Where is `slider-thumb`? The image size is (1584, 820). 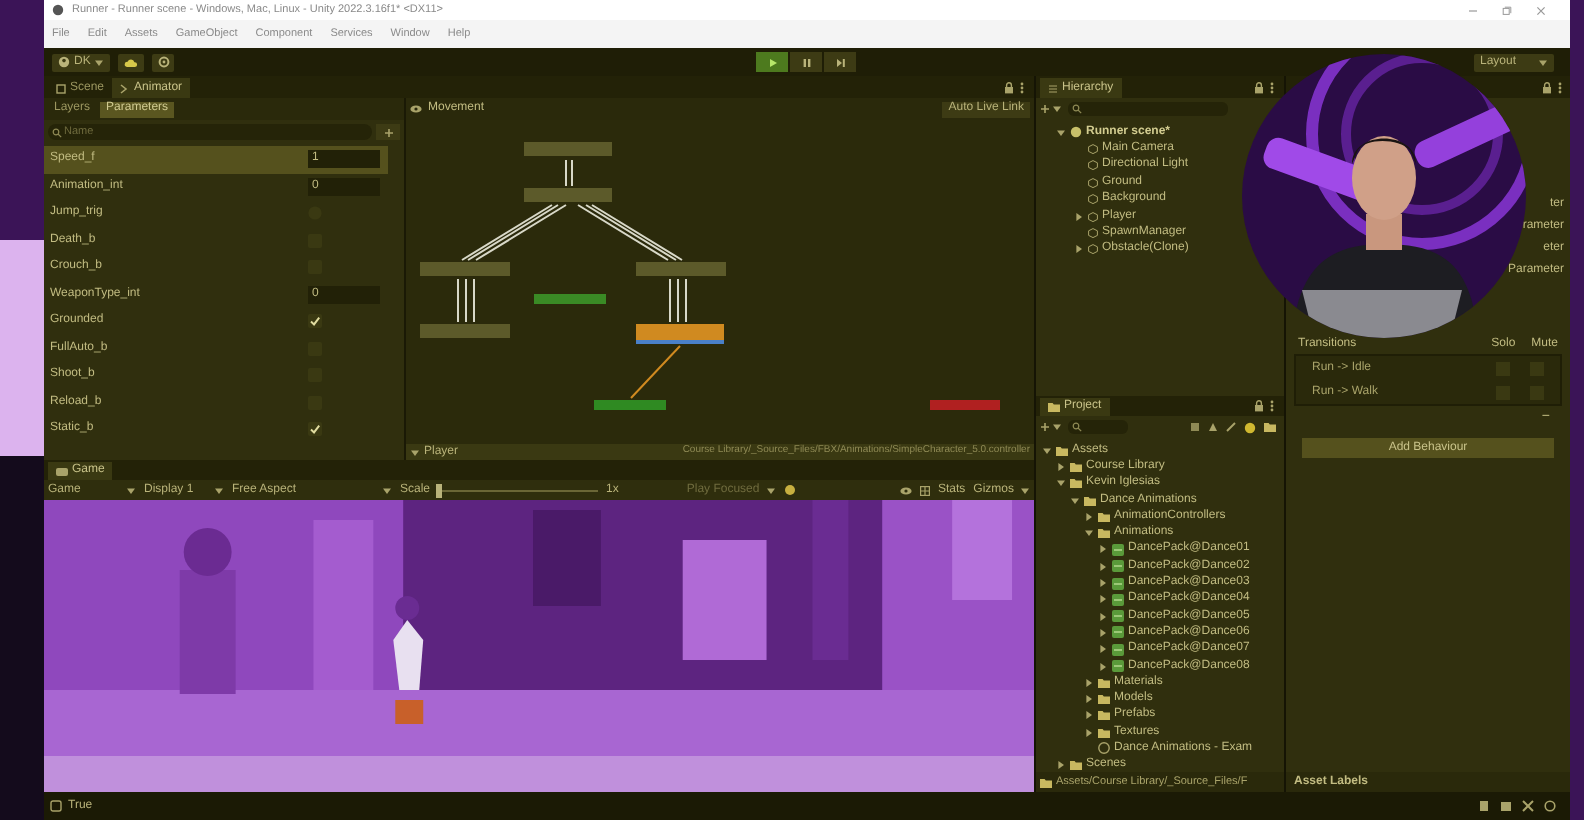
slider-thumb is located at coordinates (439, 490).